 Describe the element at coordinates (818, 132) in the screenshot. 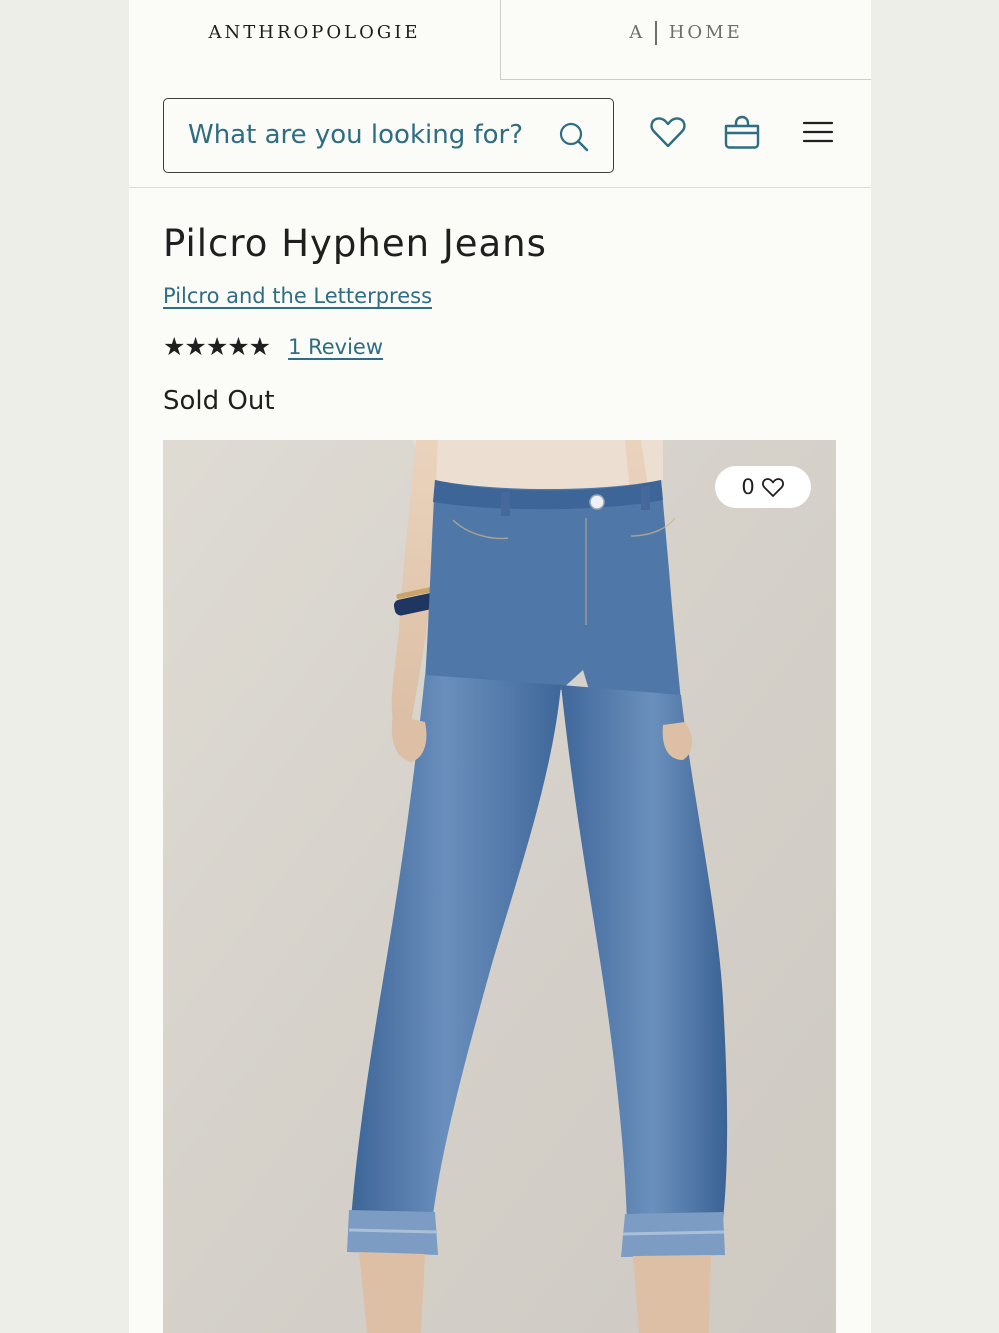

I see `hamburger-menu-icon` at that location.